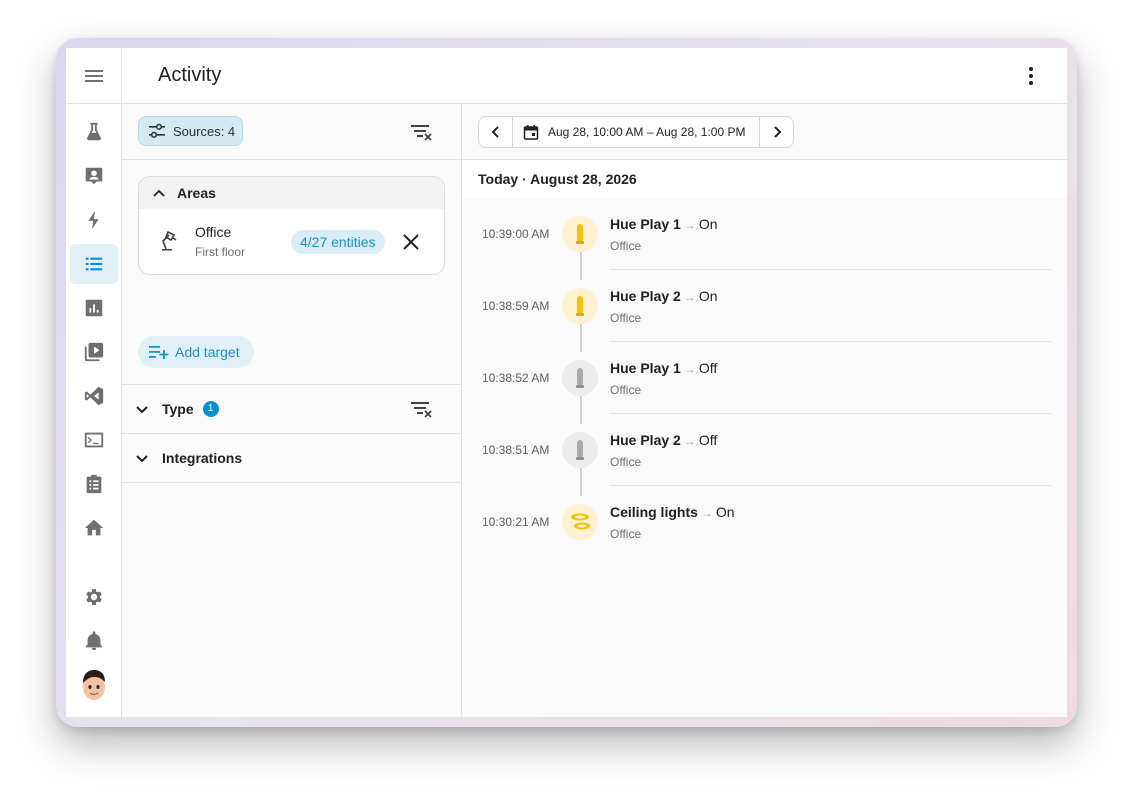  Describe the element at coordinates (516, 450) in the screenshot. I see `event-time: 10:38:51 AM` at that location.